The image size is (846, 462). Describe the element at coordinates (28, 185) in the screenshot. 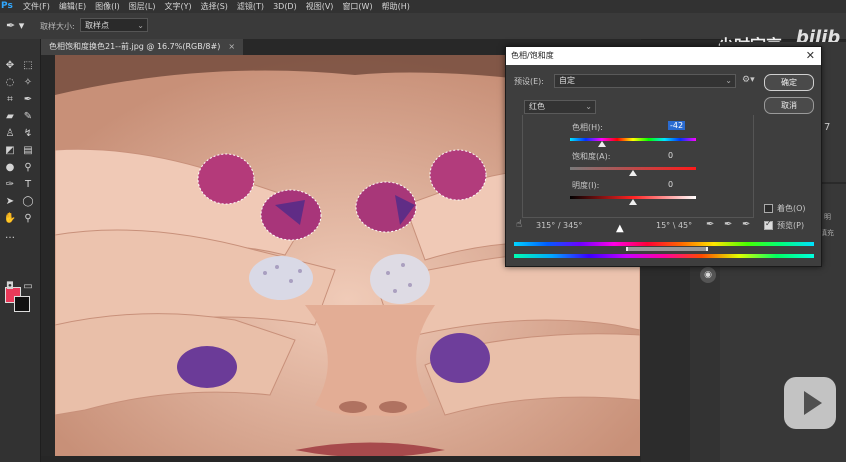

I see `type-tool-icon: T` at that location.